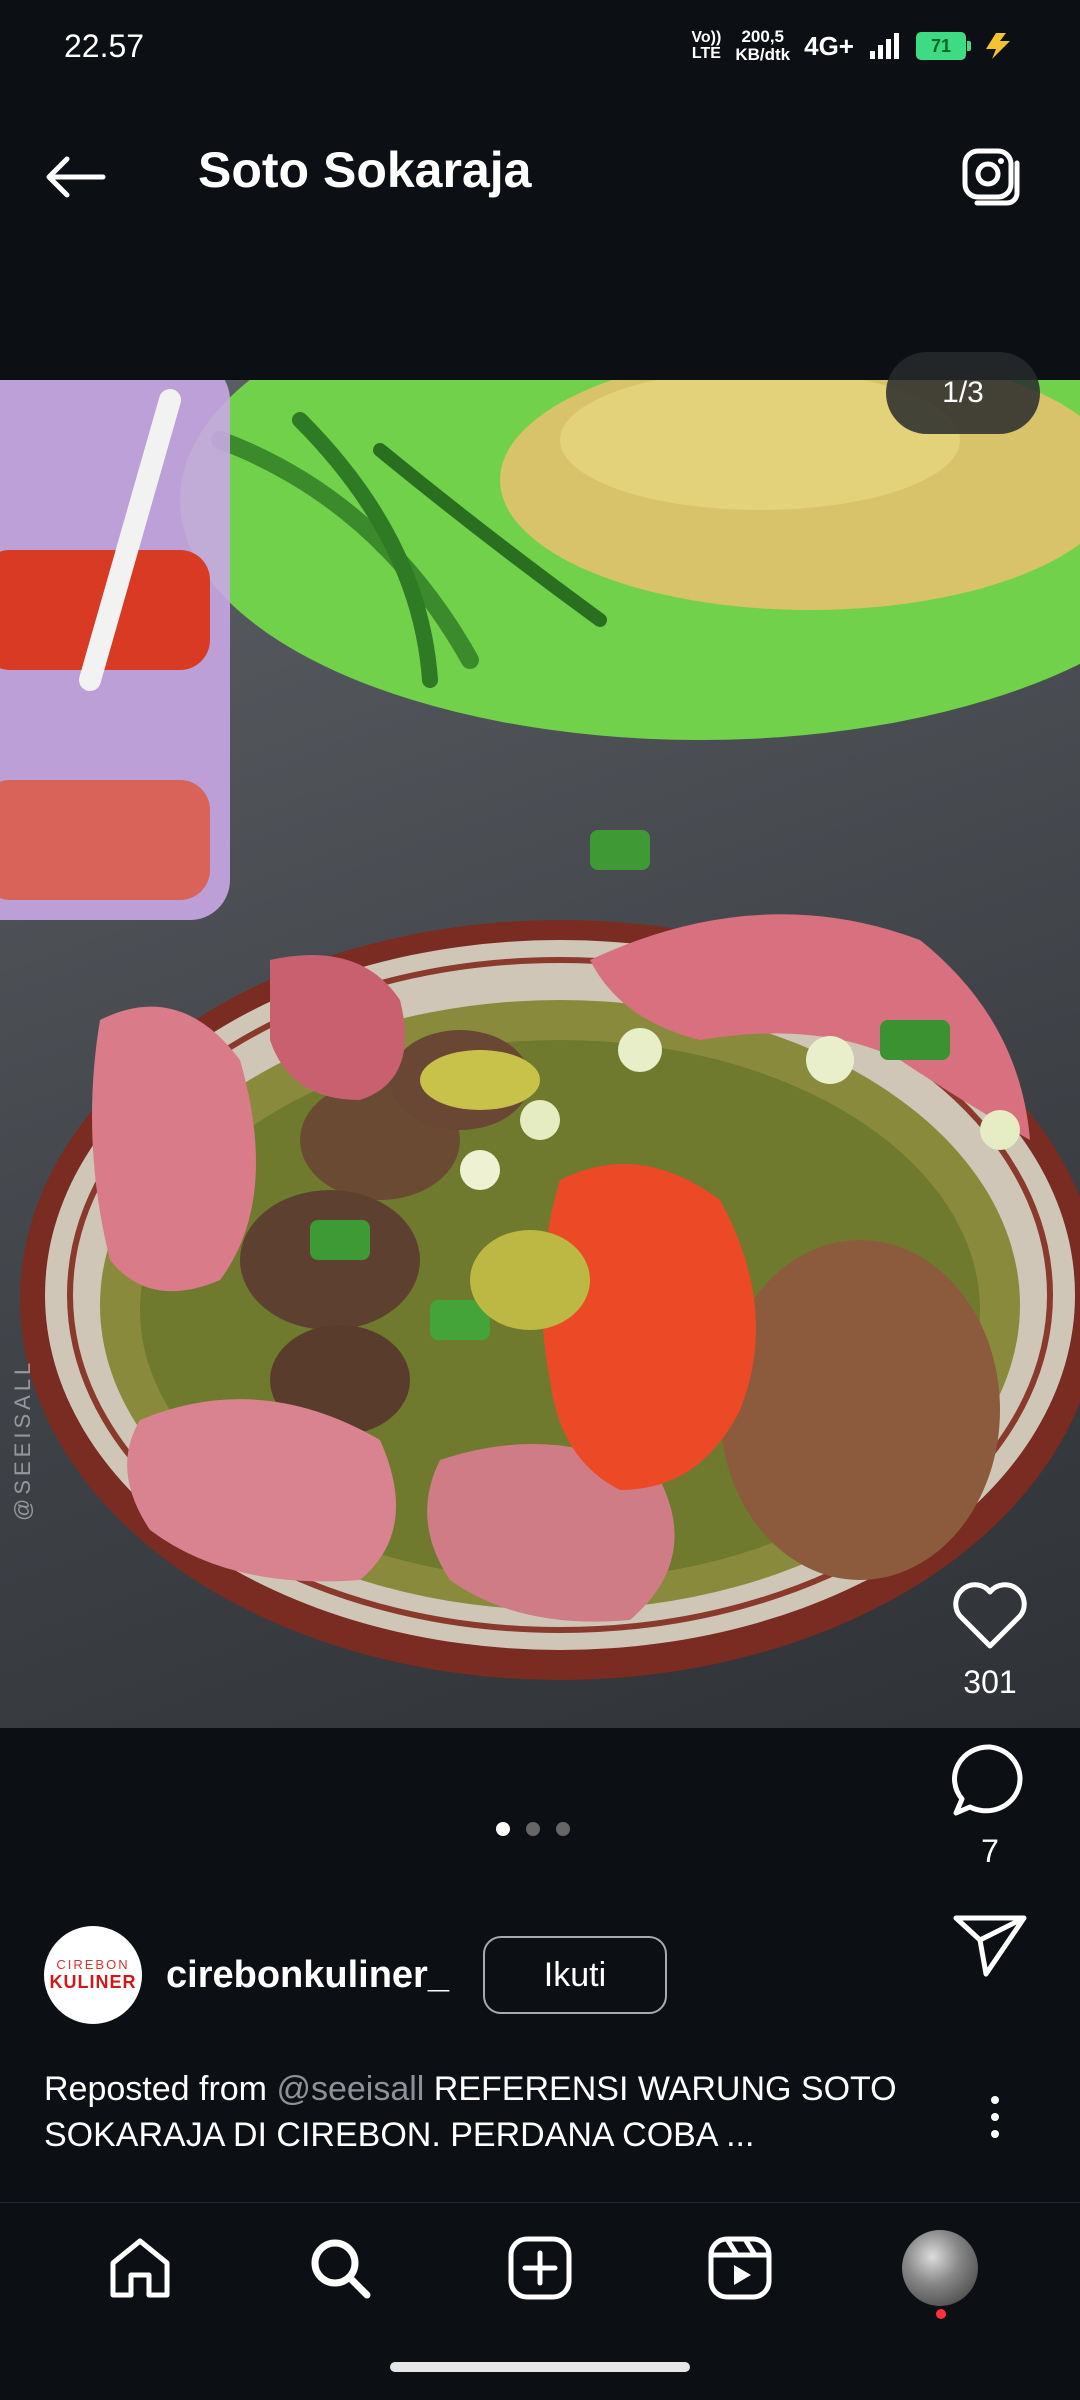  Describe the element at coordinates (22, 1440) in the screenshot. I see `photo-watermark: @SEEISALL` at that location.